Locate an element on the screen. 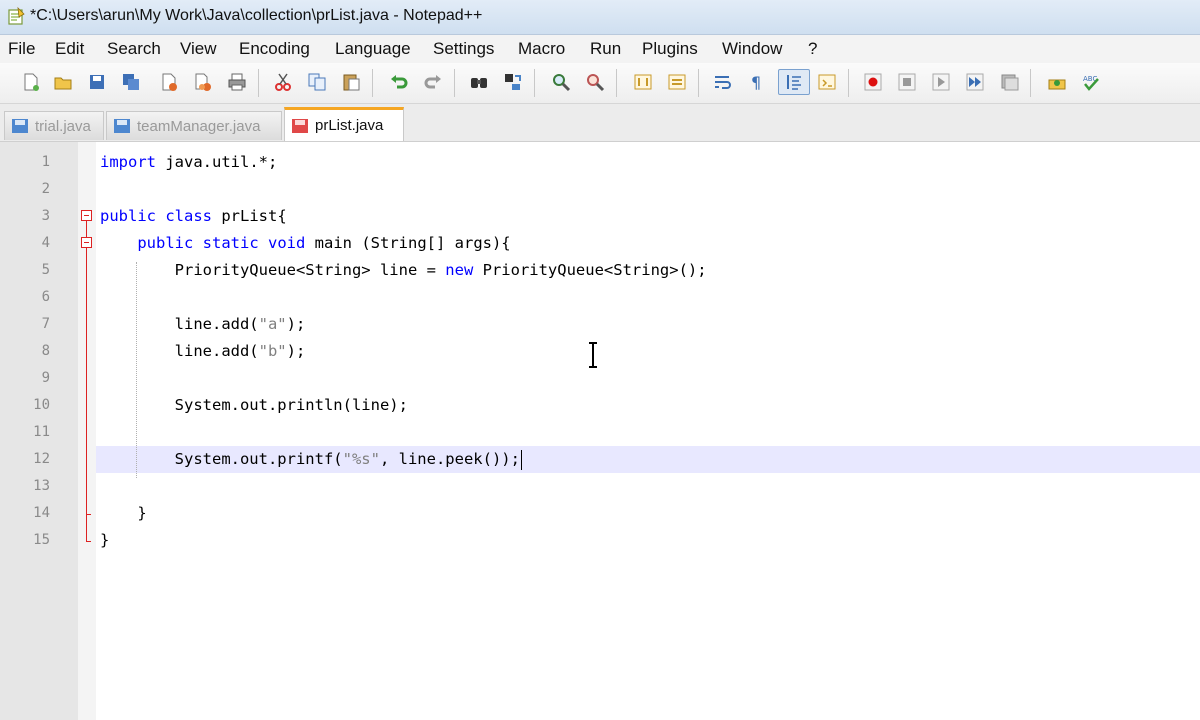 The image size is (1200, 720). unsaved-file-icon is located at coordinates (300, 125).